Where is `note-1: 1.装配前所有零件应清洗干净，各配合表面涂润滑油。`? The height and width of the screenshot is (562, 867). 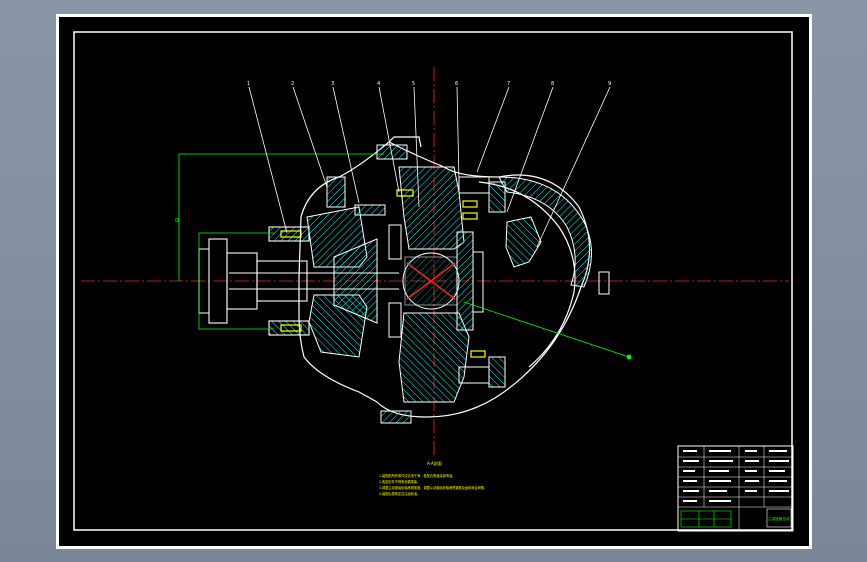
note-1: 1.装配前所有零件应清洗干净，各配合表面涂润滑油。 is located at coordinates (417, 475).